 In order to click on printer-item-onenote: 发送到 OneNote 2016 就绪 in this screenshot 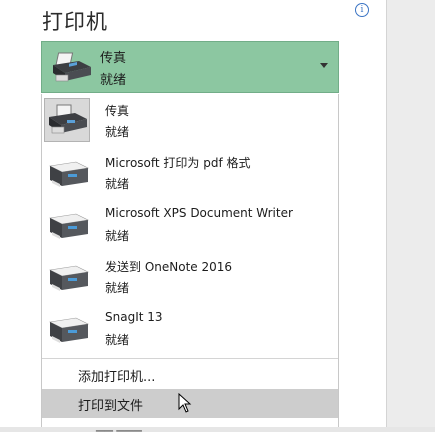, I will do `click(190, 276)`.